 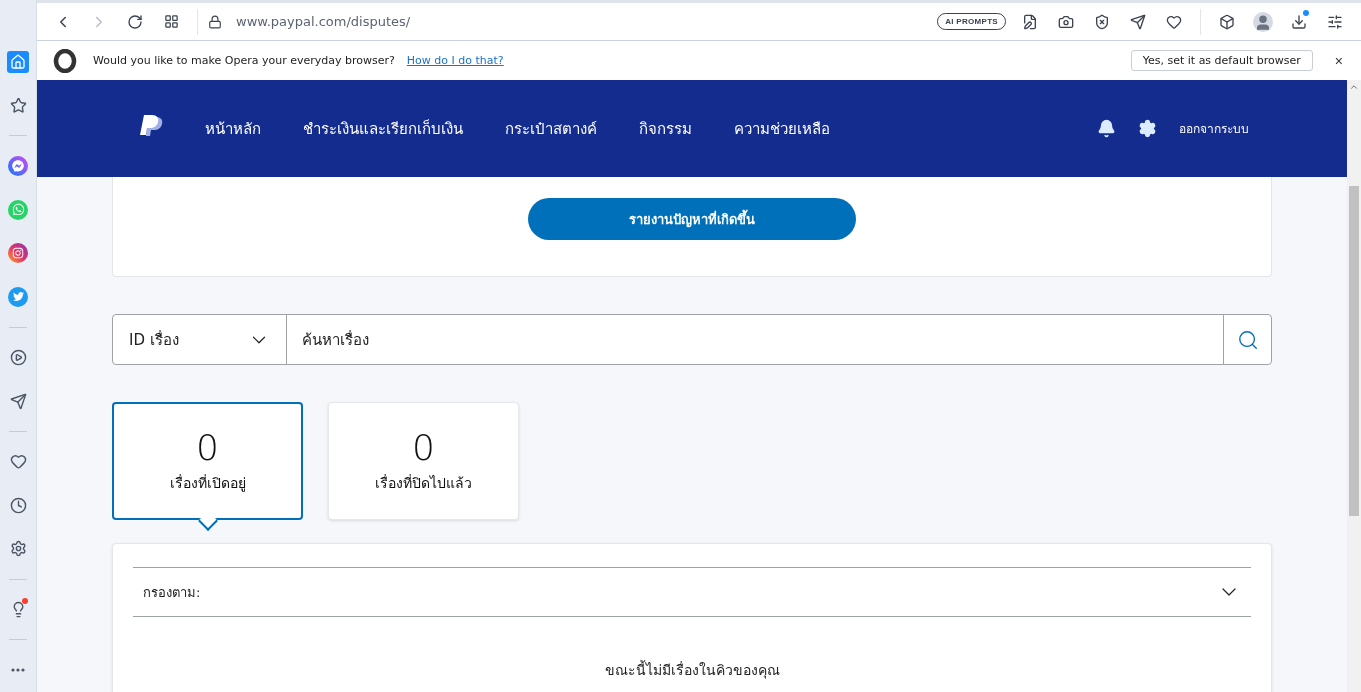 I want to click on send-icon, so click(x=18, y=401).